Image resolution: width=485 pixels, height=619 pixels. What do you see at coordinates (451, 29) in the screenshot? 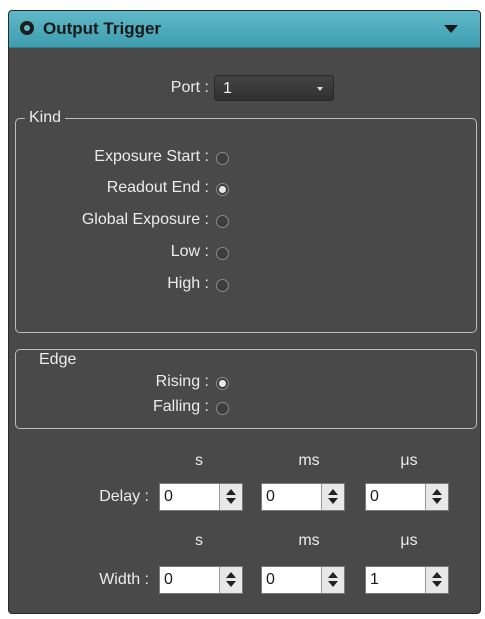
I see `collapse-icon` at bounding box center [451, 29].